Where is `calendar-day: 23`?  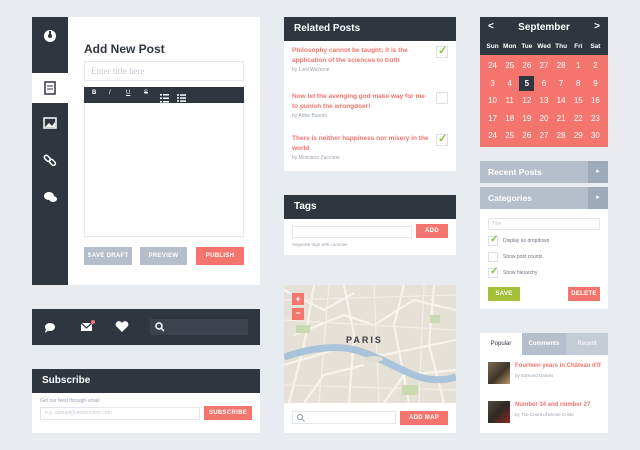 calendar-day: 23 is located at coordinates (595, 119).